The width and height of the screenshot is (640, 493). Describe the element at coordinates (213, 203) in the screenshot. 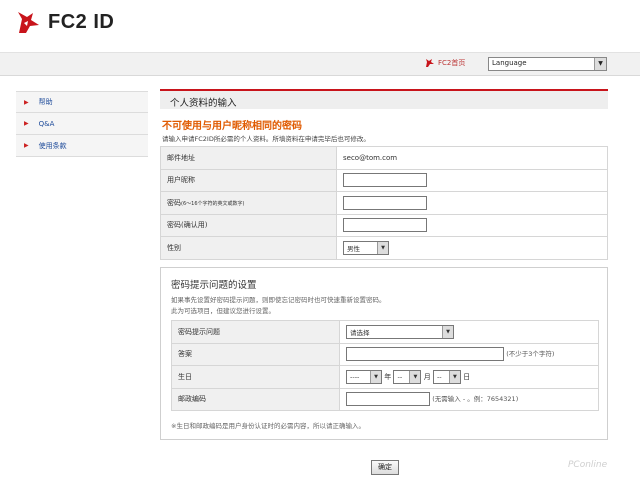

I see `password-requirement: (6～16个字符的英文或数字)` at that location.